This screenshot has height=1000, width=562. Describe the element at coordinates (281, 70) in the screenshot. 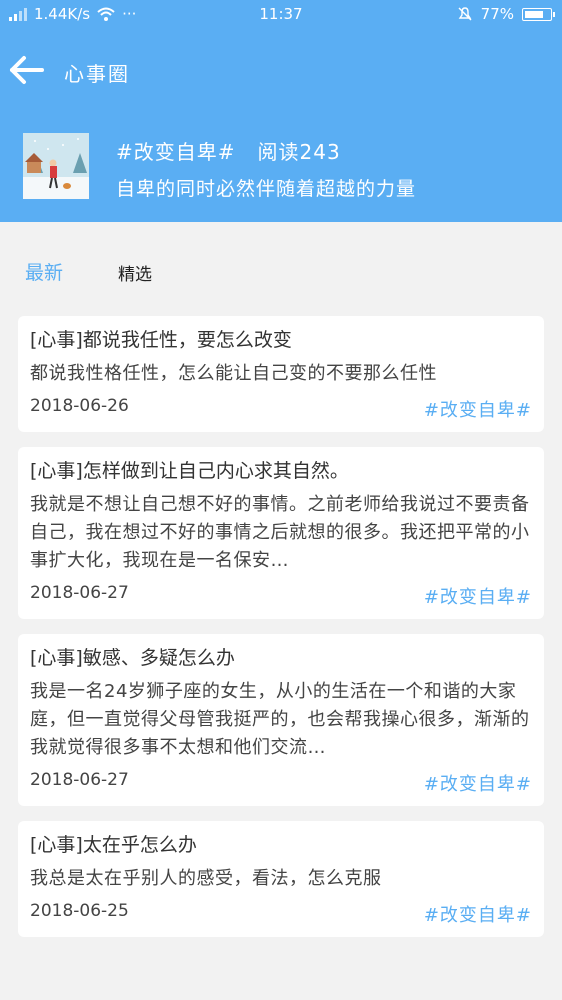

I see `title-bar: 心事圈` at that location.